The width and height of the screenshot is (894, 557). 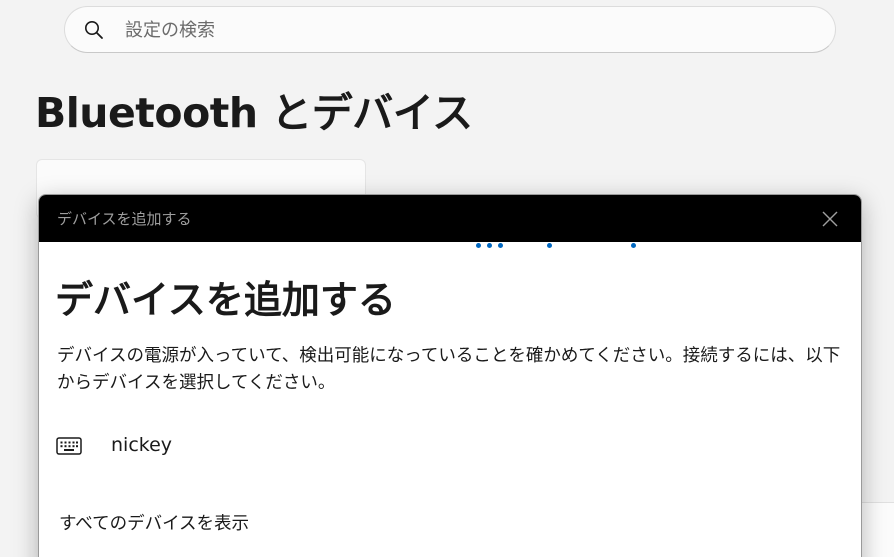 I want to click on close-icon, so click(x=830, y=219).